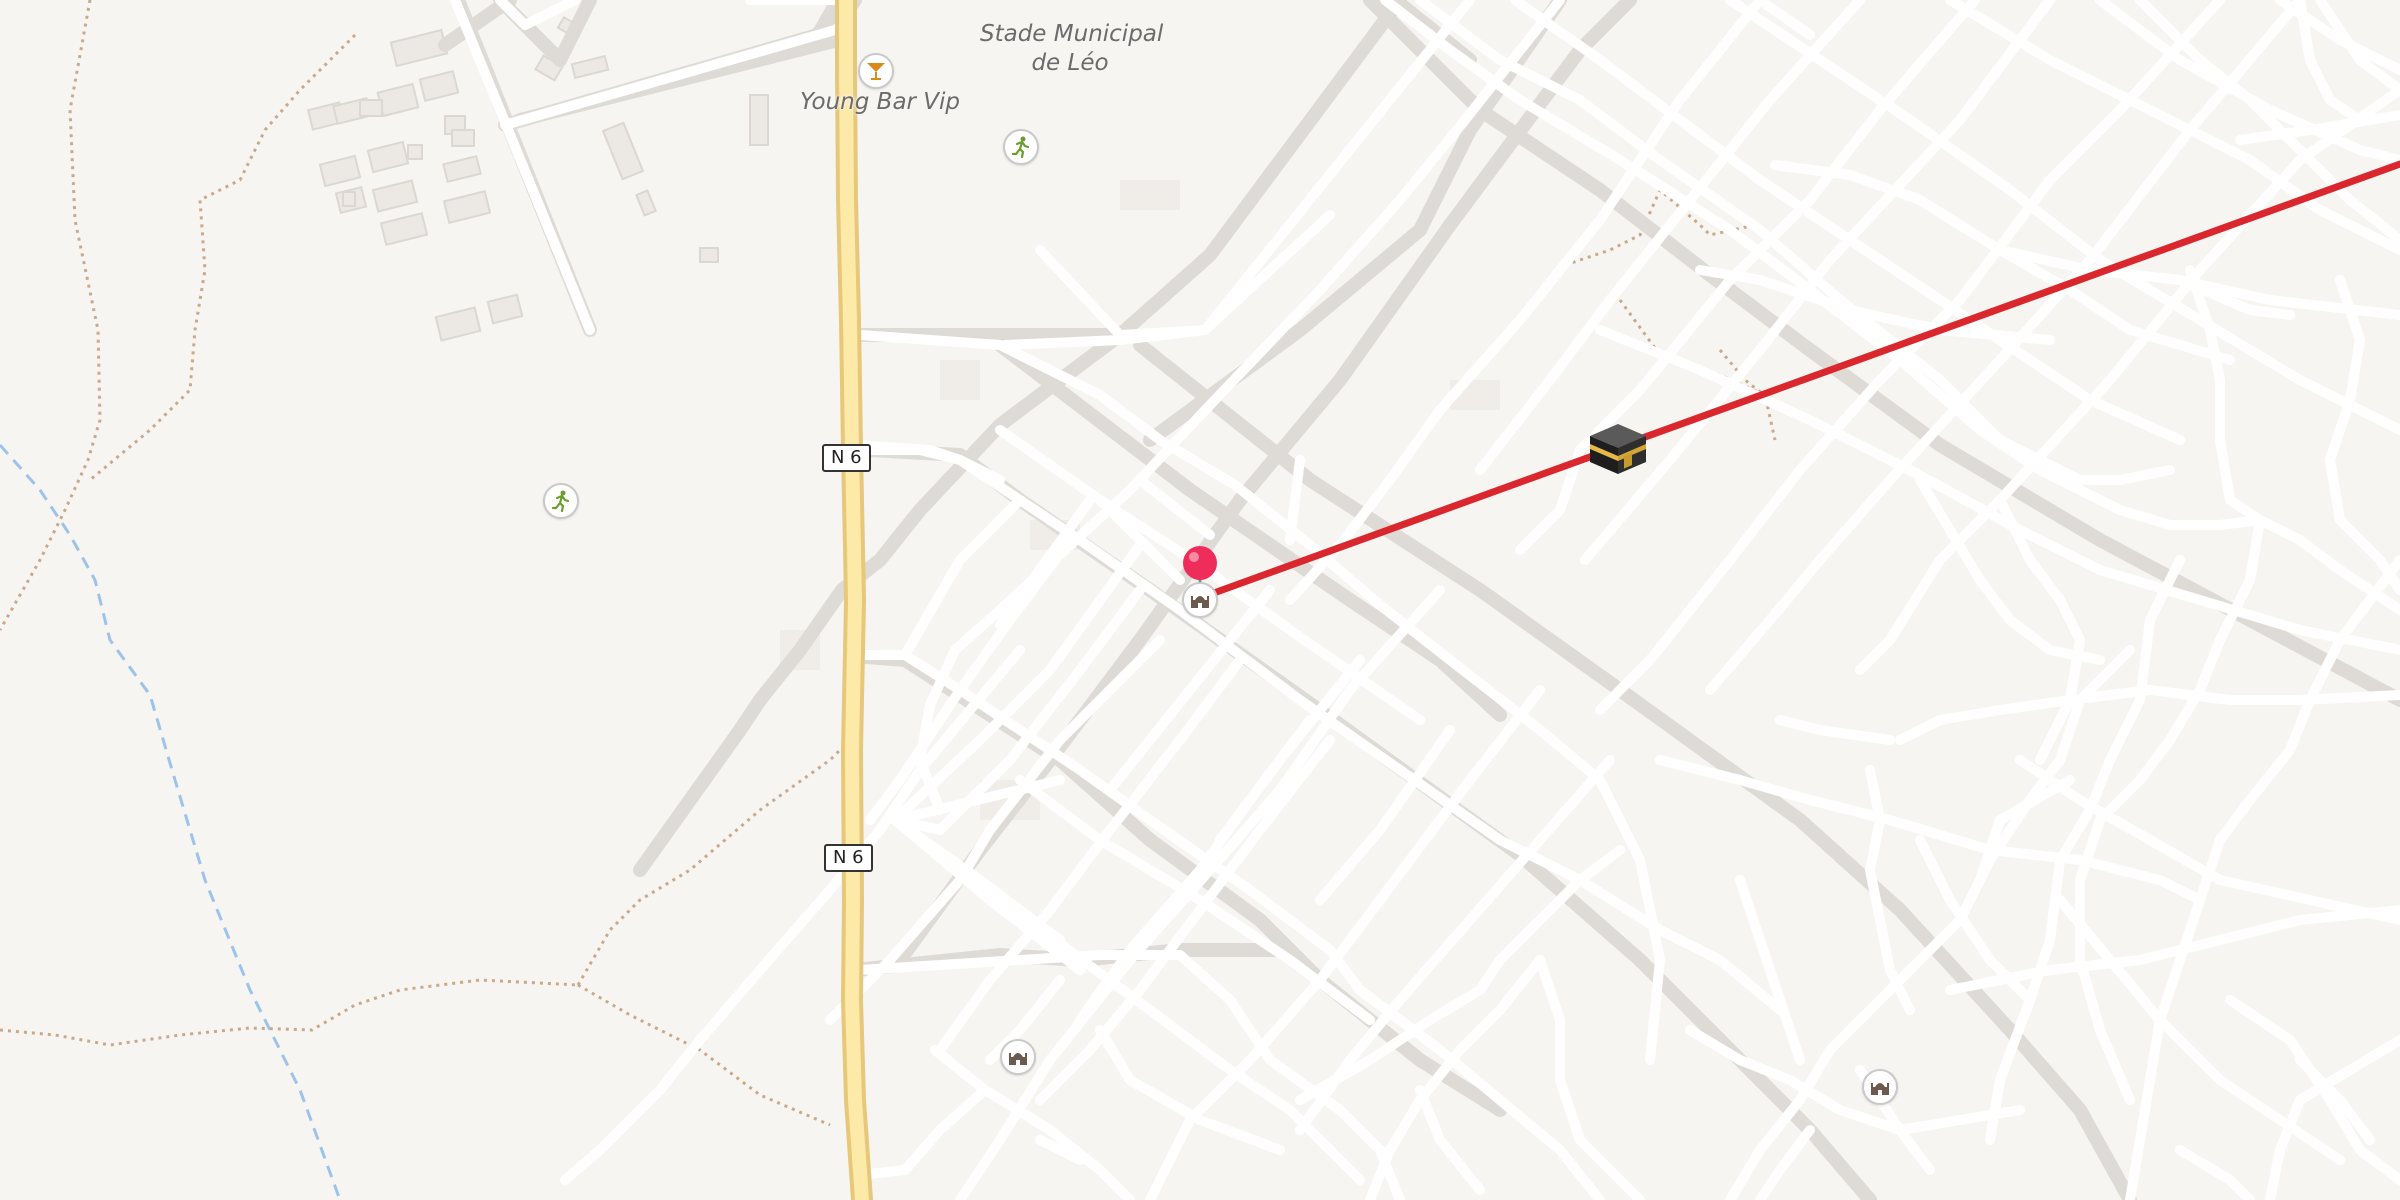 This screenshot has width=2400, height=1200. What do you see at coordinates (880, 102) in the screenshot?
I see `bar-label: Young Bar Vip` at bounding box center [880, 102].